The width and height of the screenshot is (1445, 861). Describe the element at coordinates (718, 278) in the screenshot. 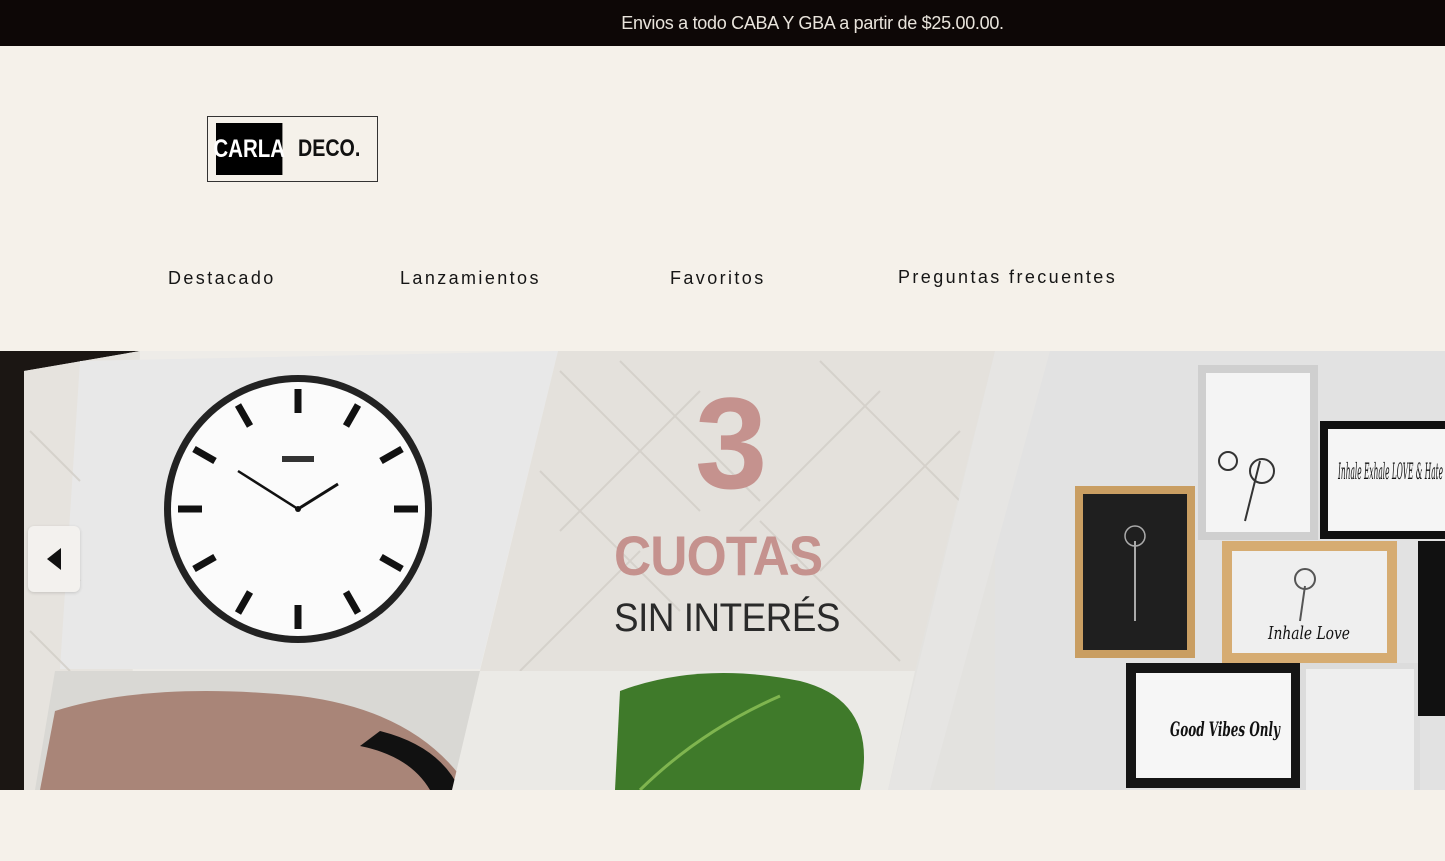

I see `nav-item-favoritos: Favoritos` at that location.